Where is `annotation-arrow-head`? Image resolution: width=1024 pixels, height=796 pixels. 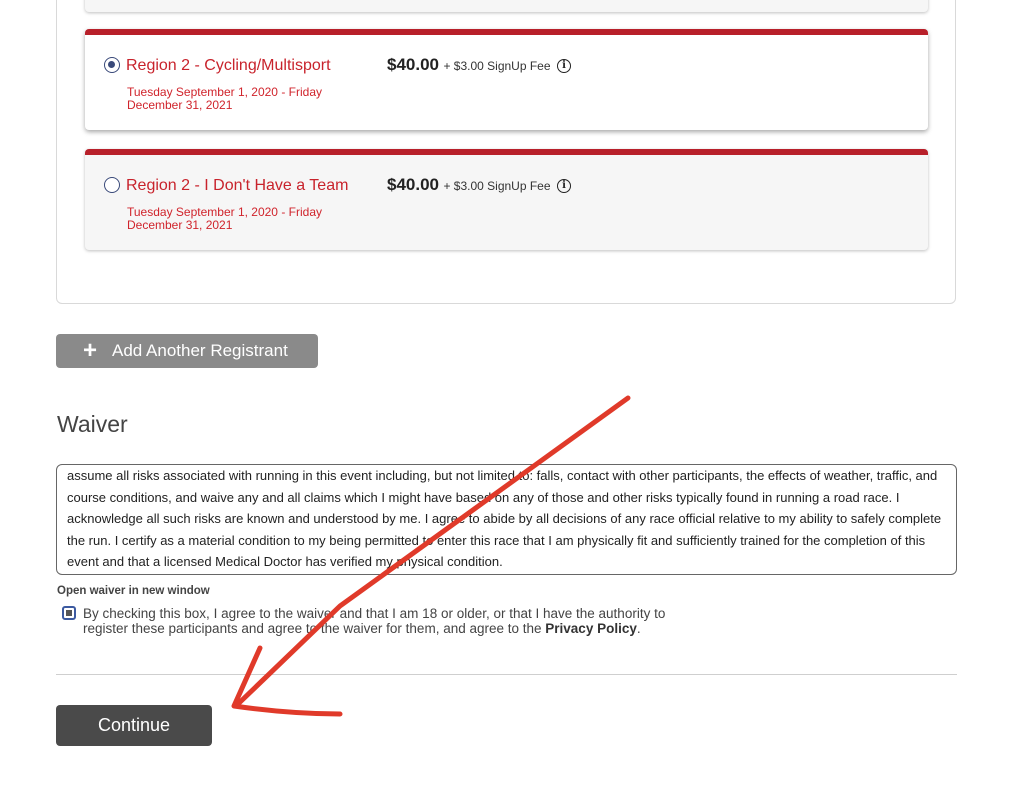 annotation-arrow-head is located at coordinates (287, 681).